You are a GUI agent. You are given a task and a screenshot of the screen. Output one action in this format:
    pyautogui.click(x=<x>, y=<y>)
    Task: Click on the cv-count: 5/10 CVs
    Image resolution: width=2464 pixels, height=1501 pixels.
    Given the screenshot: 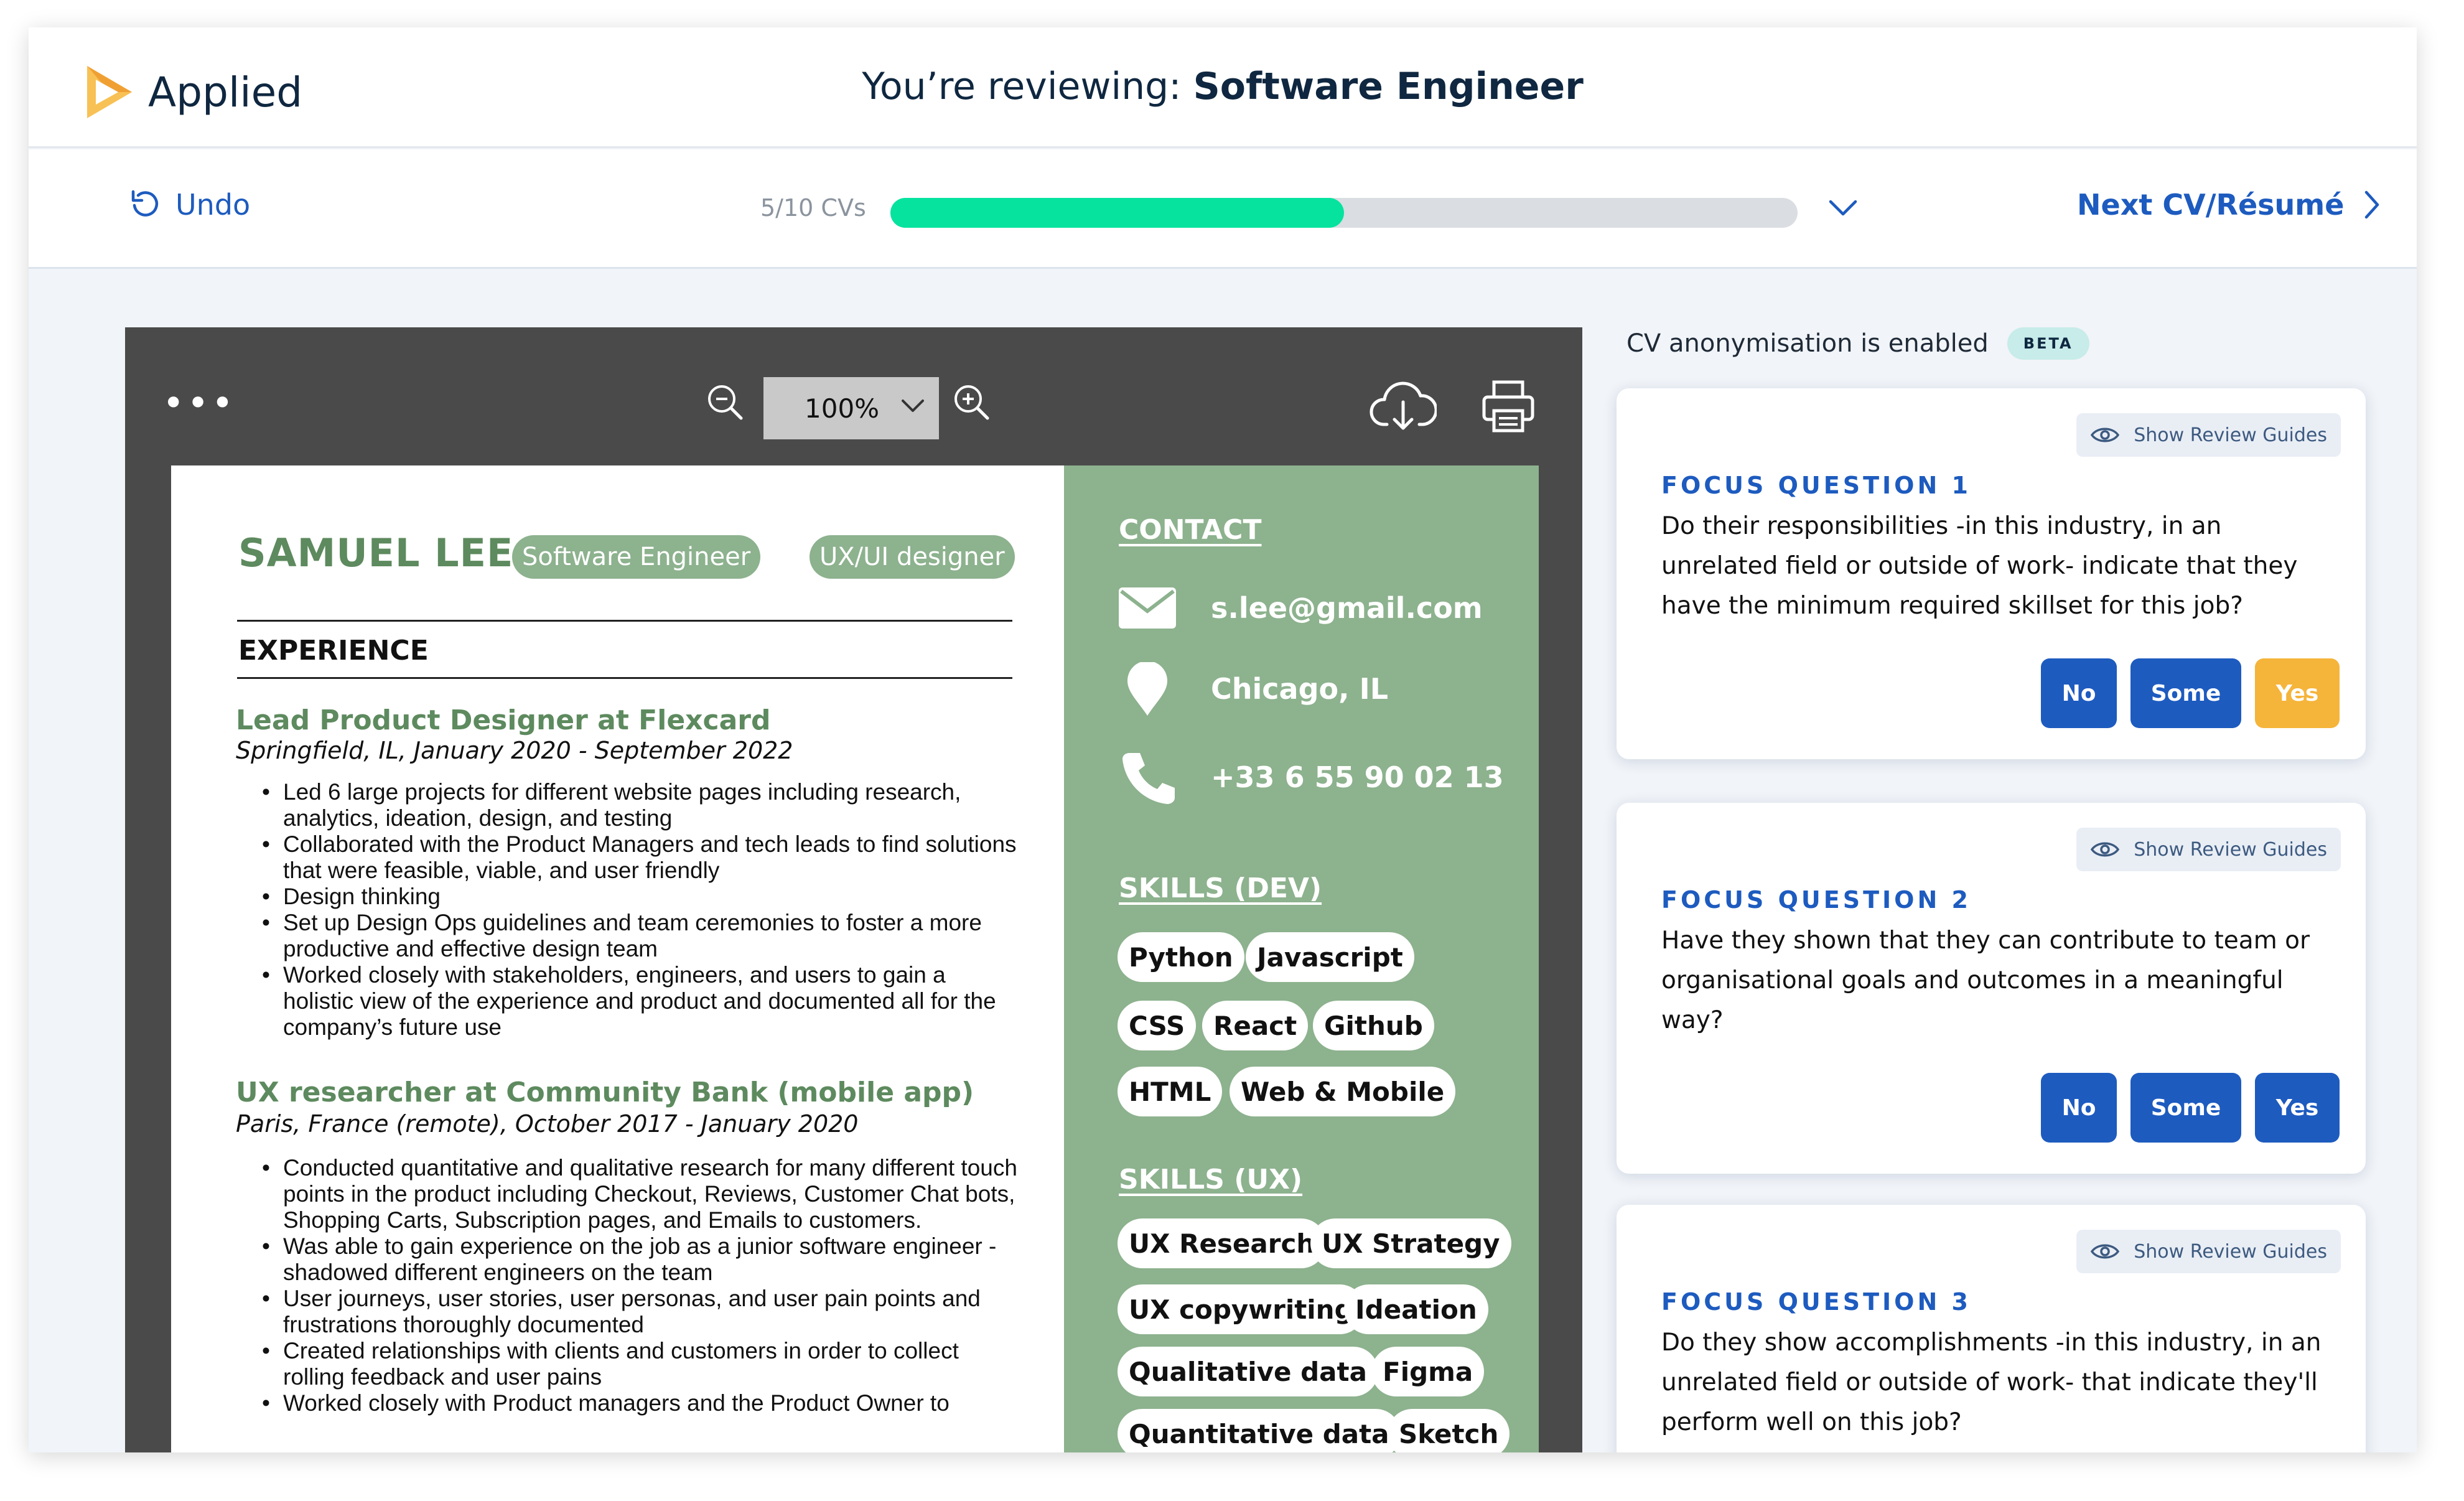 What is the action you would take?
    pyautogui.click(x=813, y=208)
    